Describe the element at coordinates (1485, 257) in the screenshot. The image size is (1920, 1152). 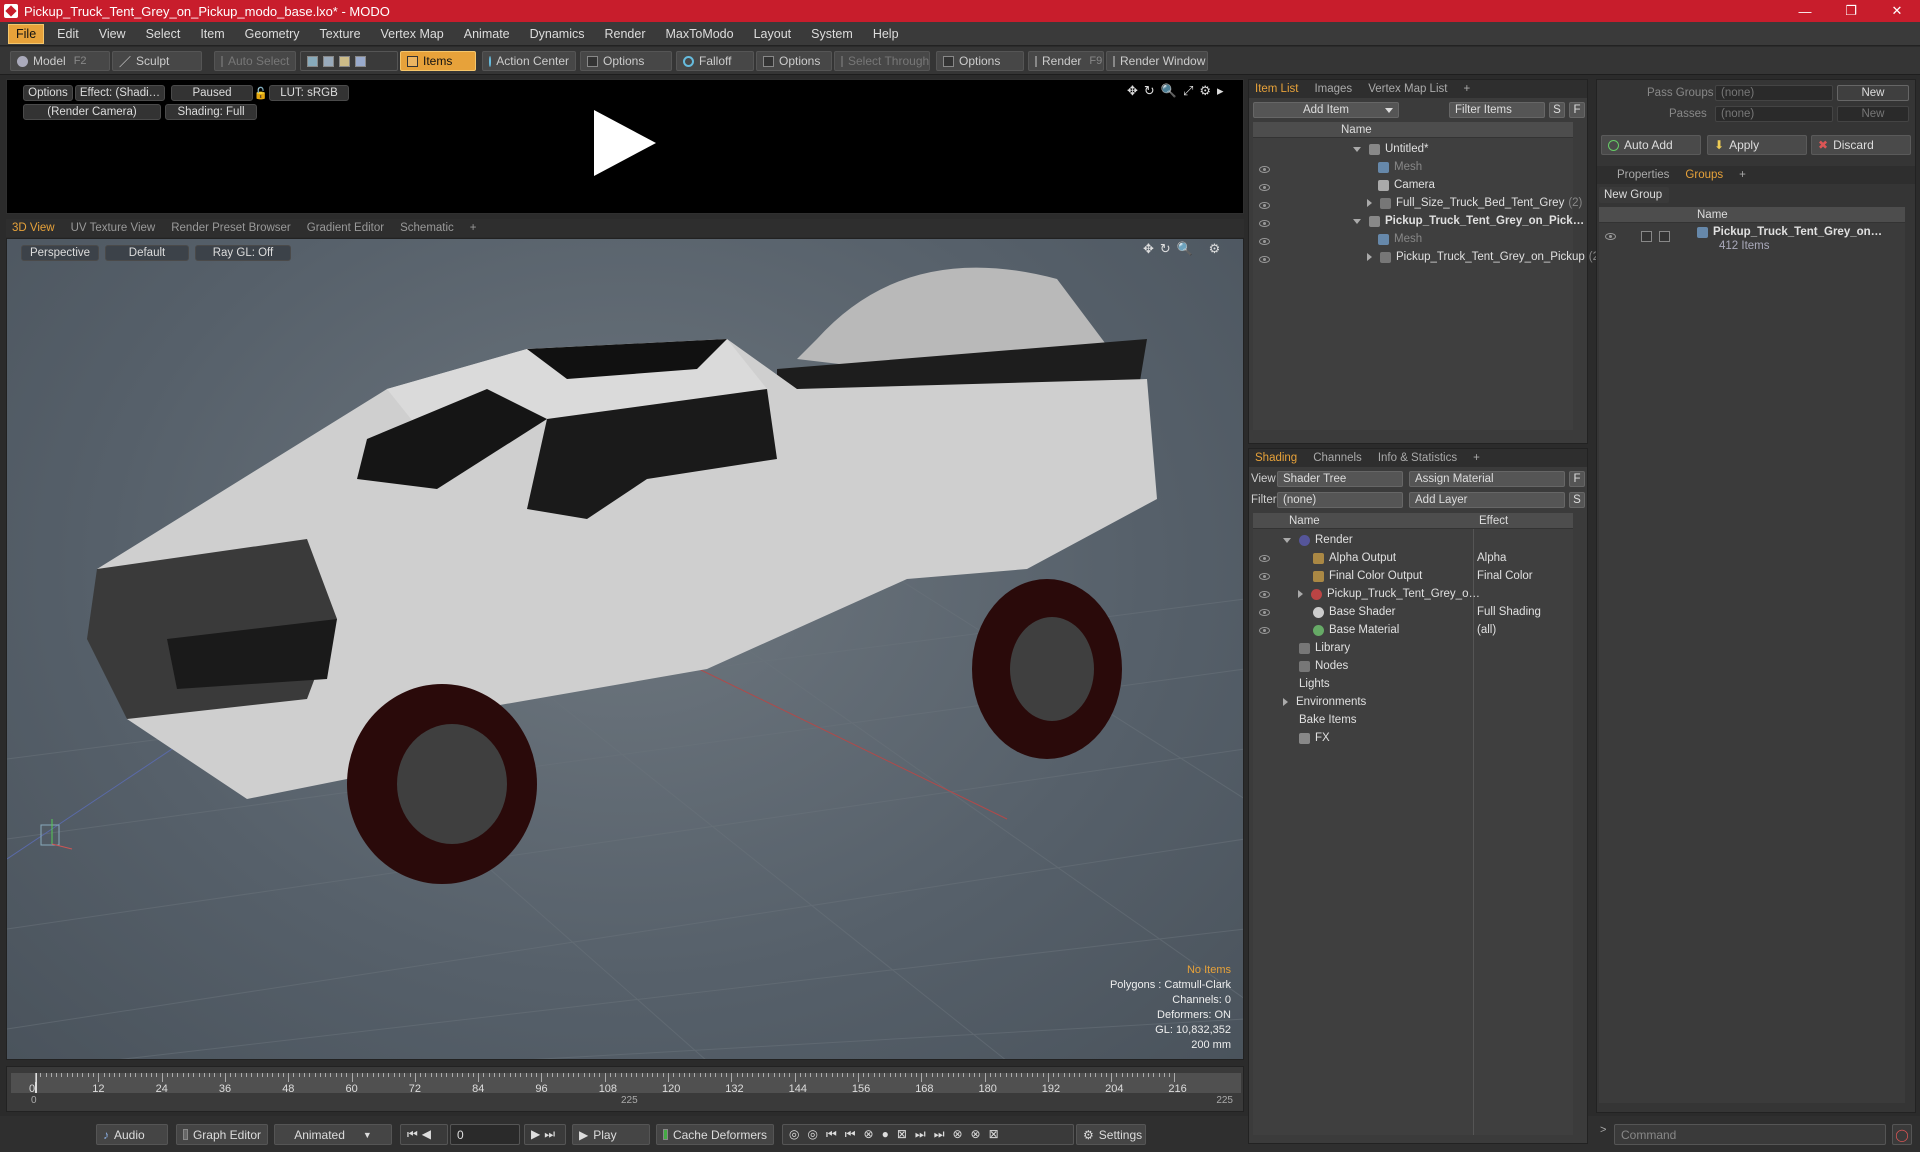
I see `tree-row-pickup-group: Pickup_Truck_Tent_Grey_on_Pickup(2)` at that location.